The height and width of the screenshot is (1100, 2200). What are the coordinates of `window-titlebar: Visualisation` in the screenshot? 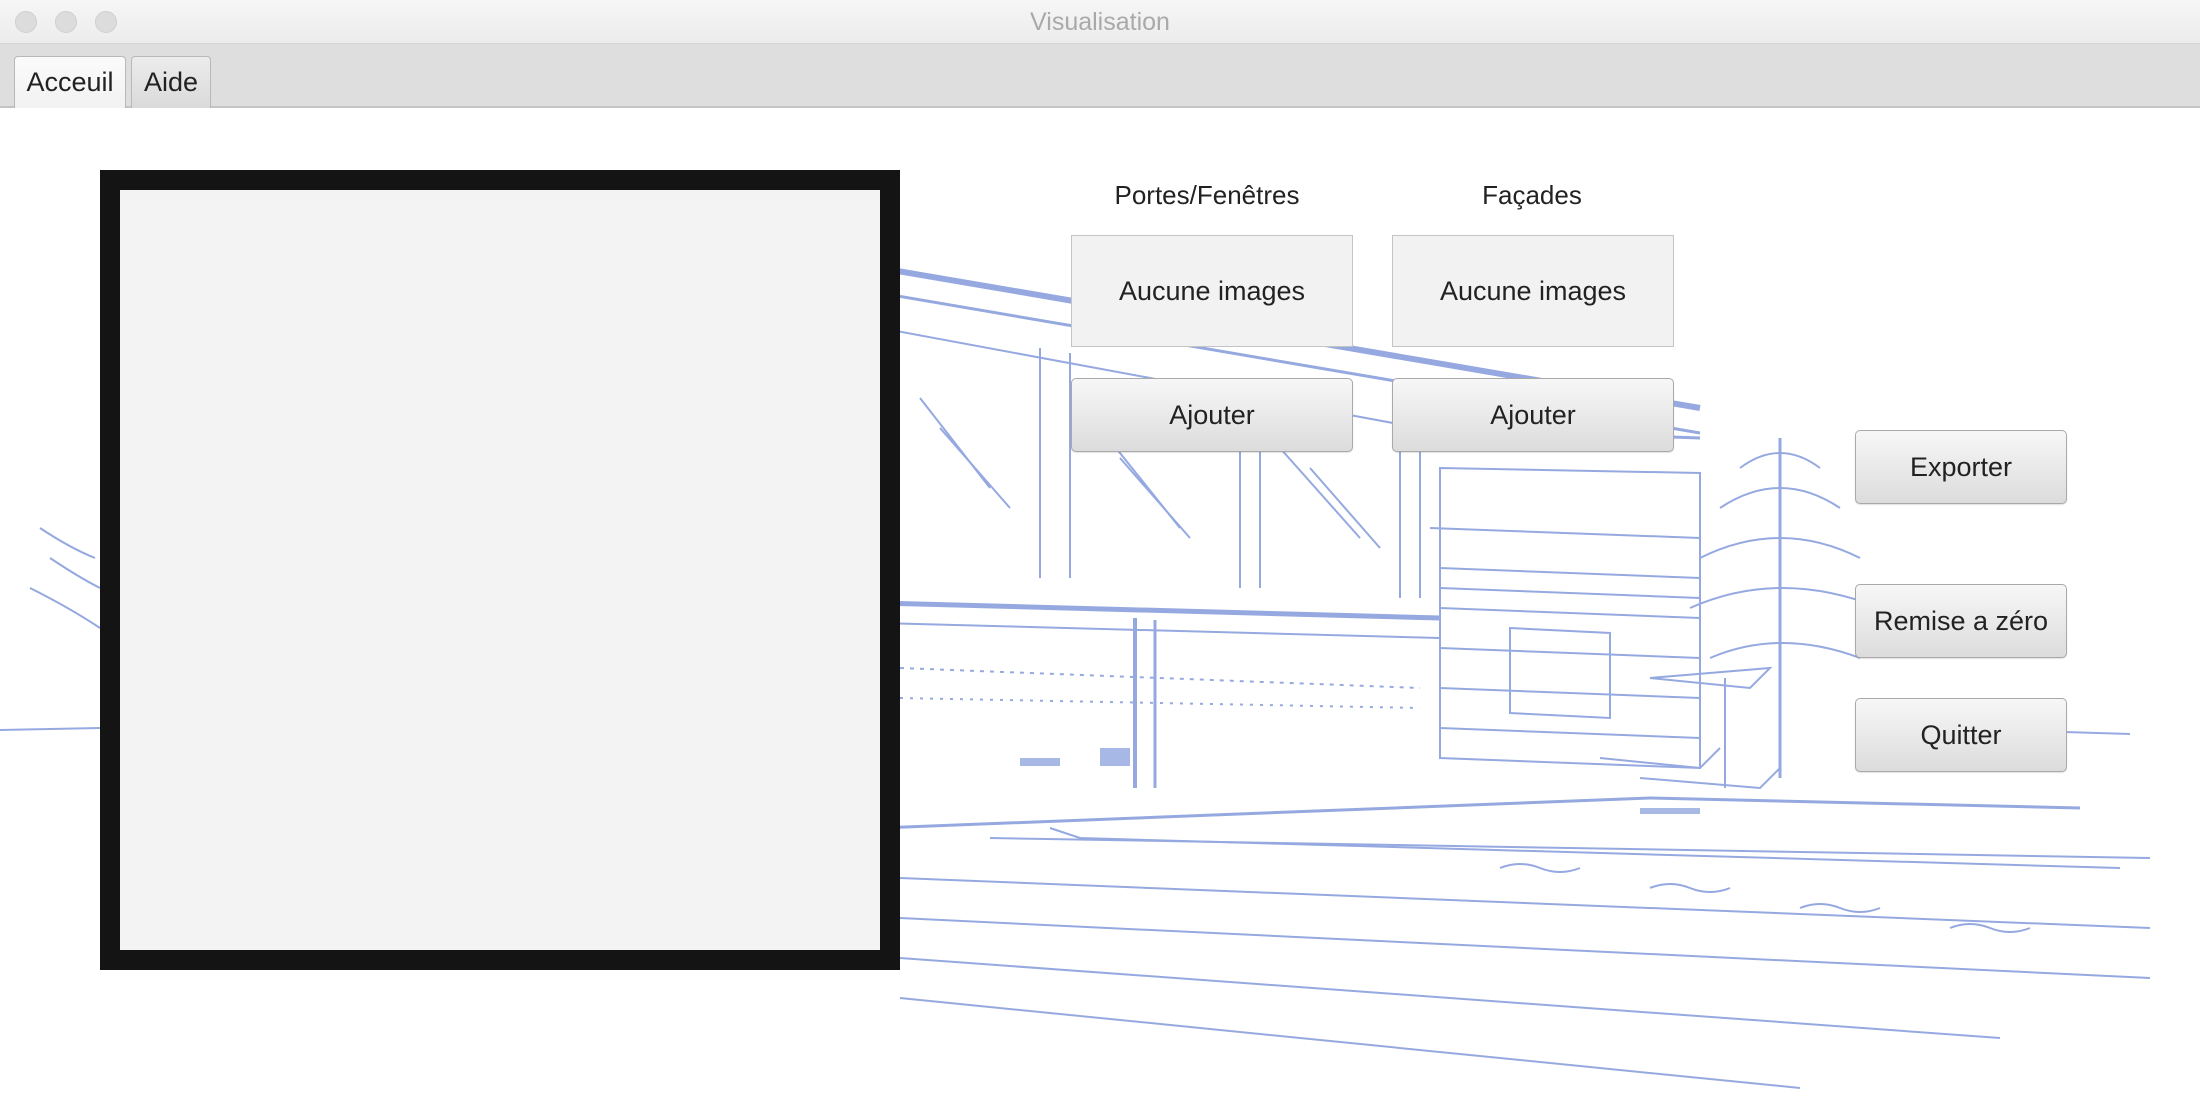 It's located at (1100, 22).